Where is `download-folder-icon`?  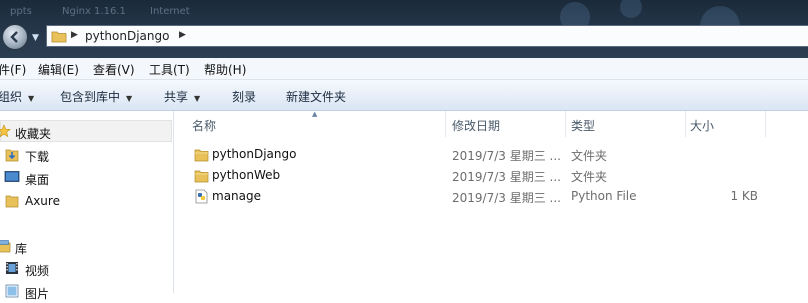 download-folder-icon is located at coordinates (12, 155).